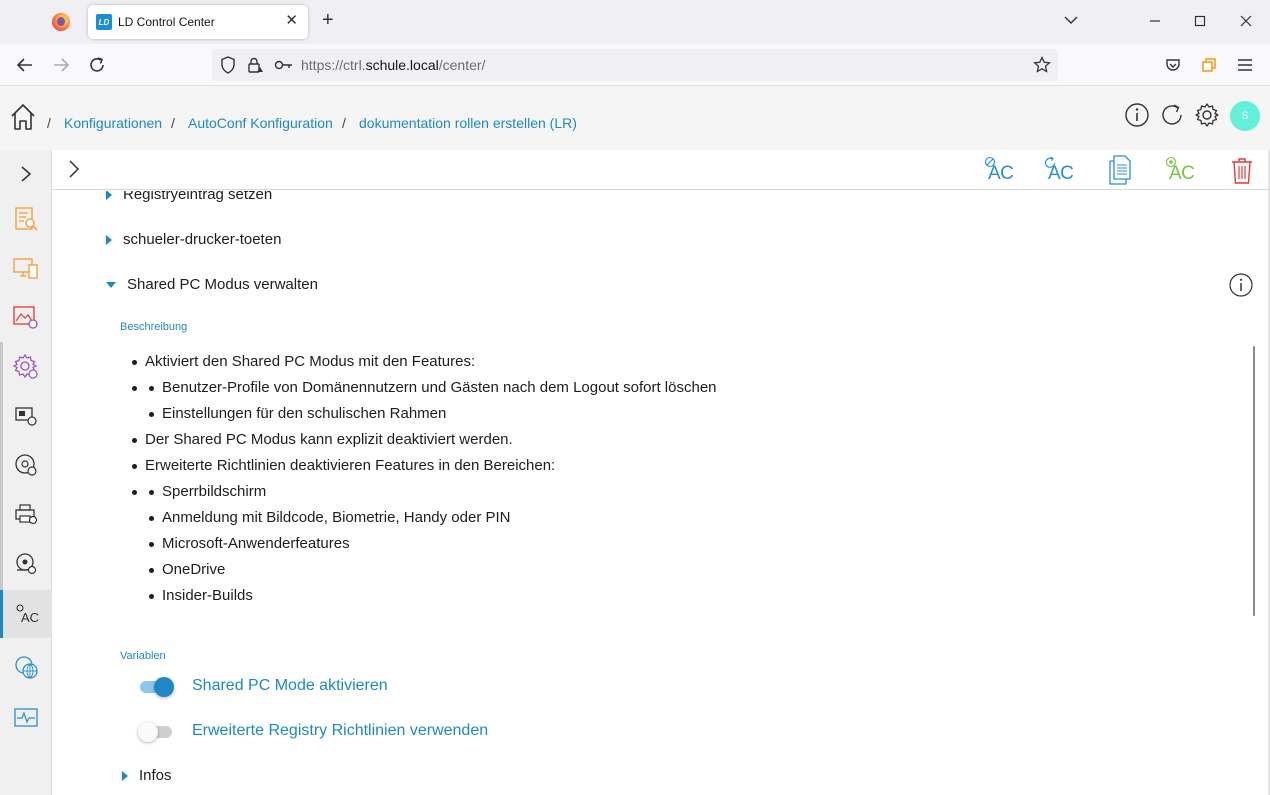 This screenshot has width=1270, height=795. Describe the element at coordinates (419, 544) in the screenshot. I see `list-item: Microsoft-Anwenderfeatures` at that location.